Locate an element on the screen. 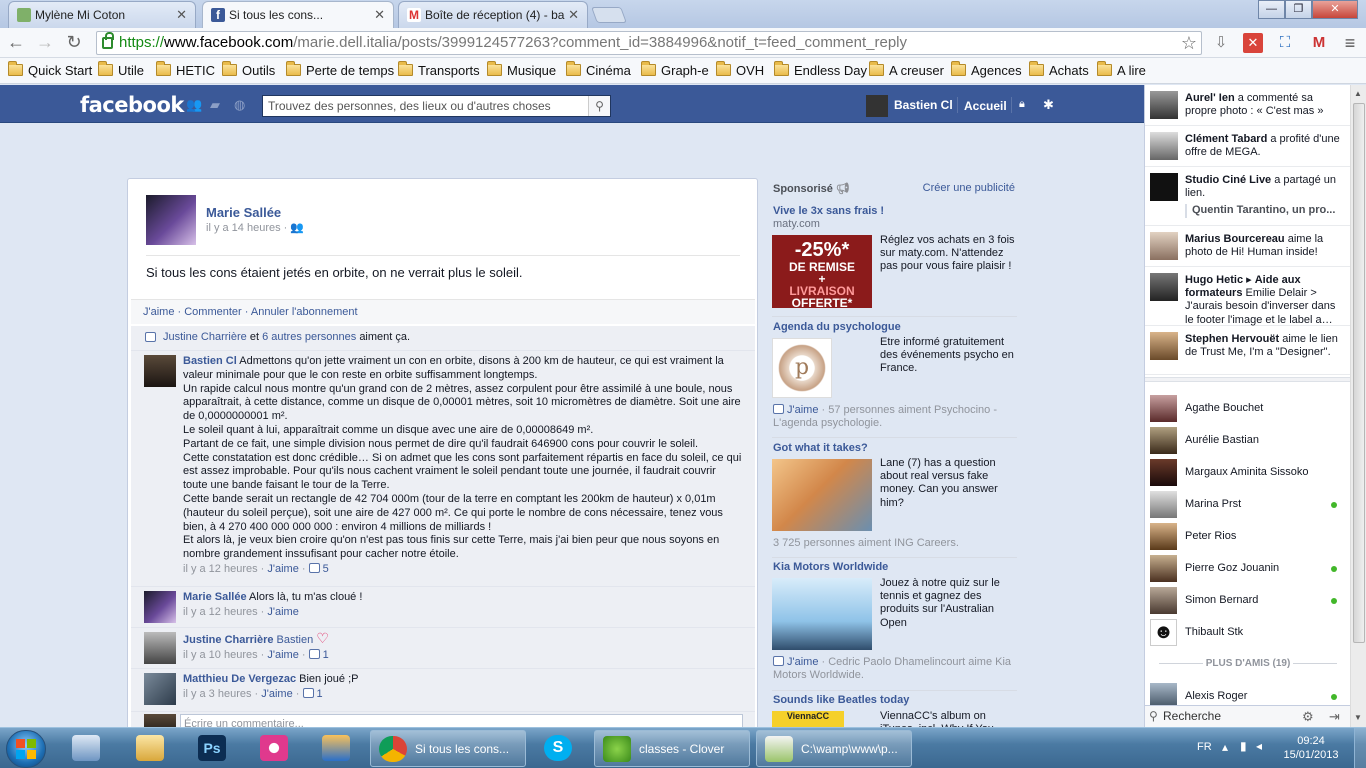 This screenshot has height=768, width=1366. taskbar-app-blue is located at coordinates (338, 748).